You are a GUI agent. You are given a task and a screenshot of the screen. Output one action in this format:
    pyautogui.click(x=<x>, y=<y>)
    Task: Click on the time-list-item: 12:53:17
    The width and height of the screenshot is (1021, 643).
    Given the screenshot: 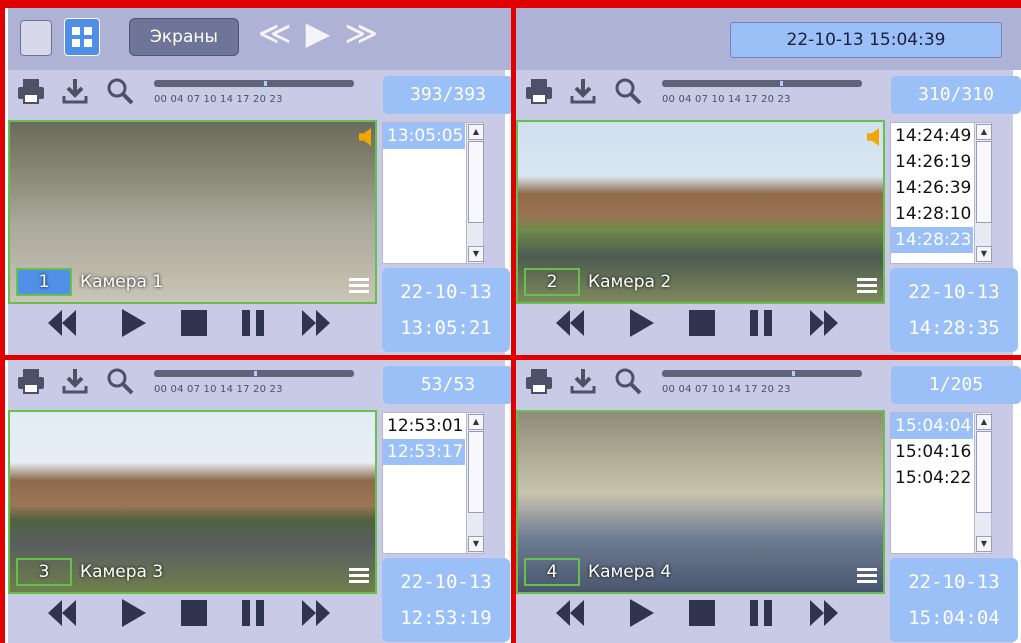 What is the action you would take?
    pyautogui.click(x=424, y=452)
    